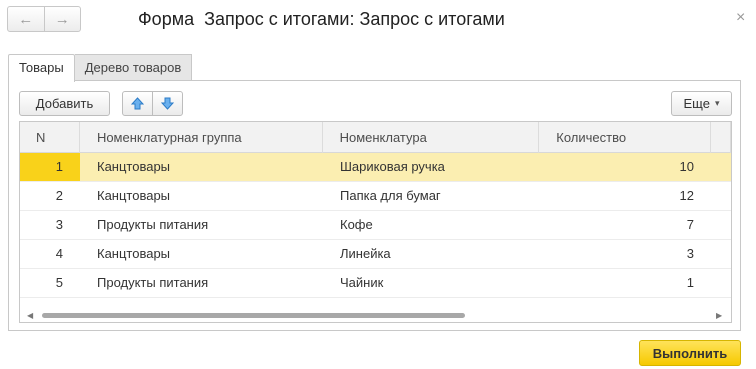 This screenshot has height=369, width=756. Describe the element at coordinates (253, 315) in the screenshot. I see `scrollbar-thumb` at that location.